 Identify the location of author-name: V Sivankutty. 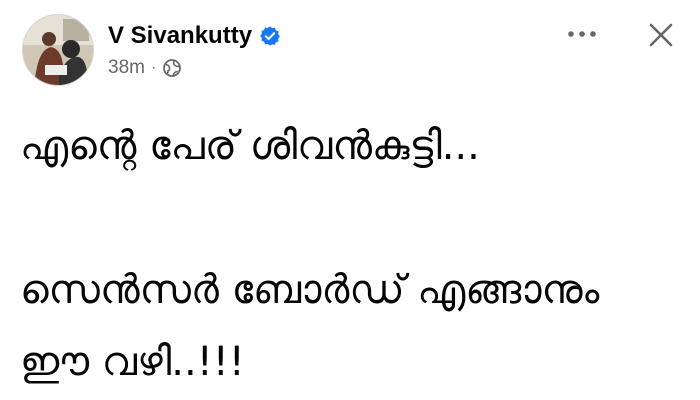
(180, 36).